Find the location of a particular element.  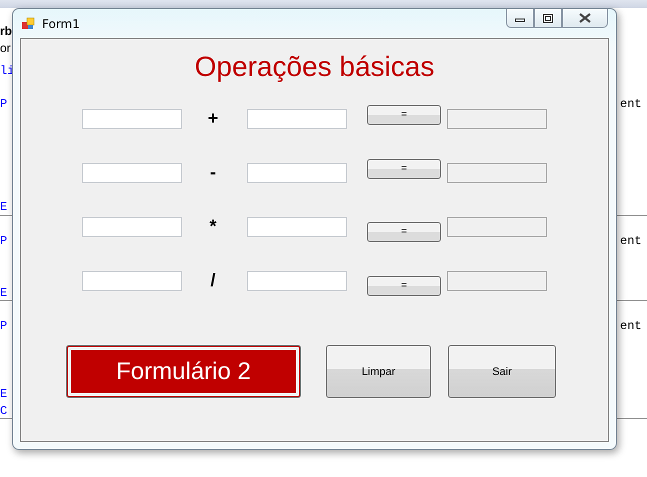

minimize-button is located at coordinates (520, 18).